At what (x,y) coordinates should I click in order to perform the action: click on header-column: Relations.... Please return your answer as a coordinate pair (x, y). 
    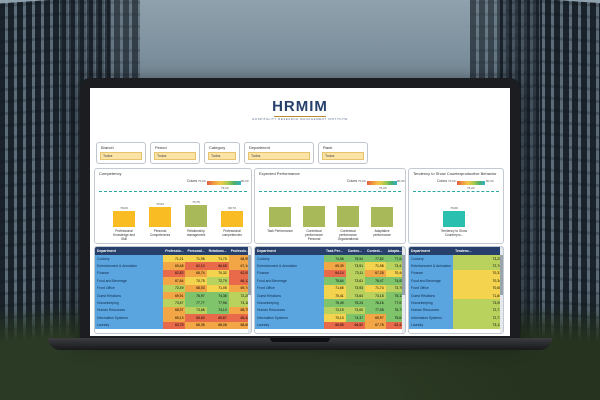
    Looking at the image, I should click on (217, 251).